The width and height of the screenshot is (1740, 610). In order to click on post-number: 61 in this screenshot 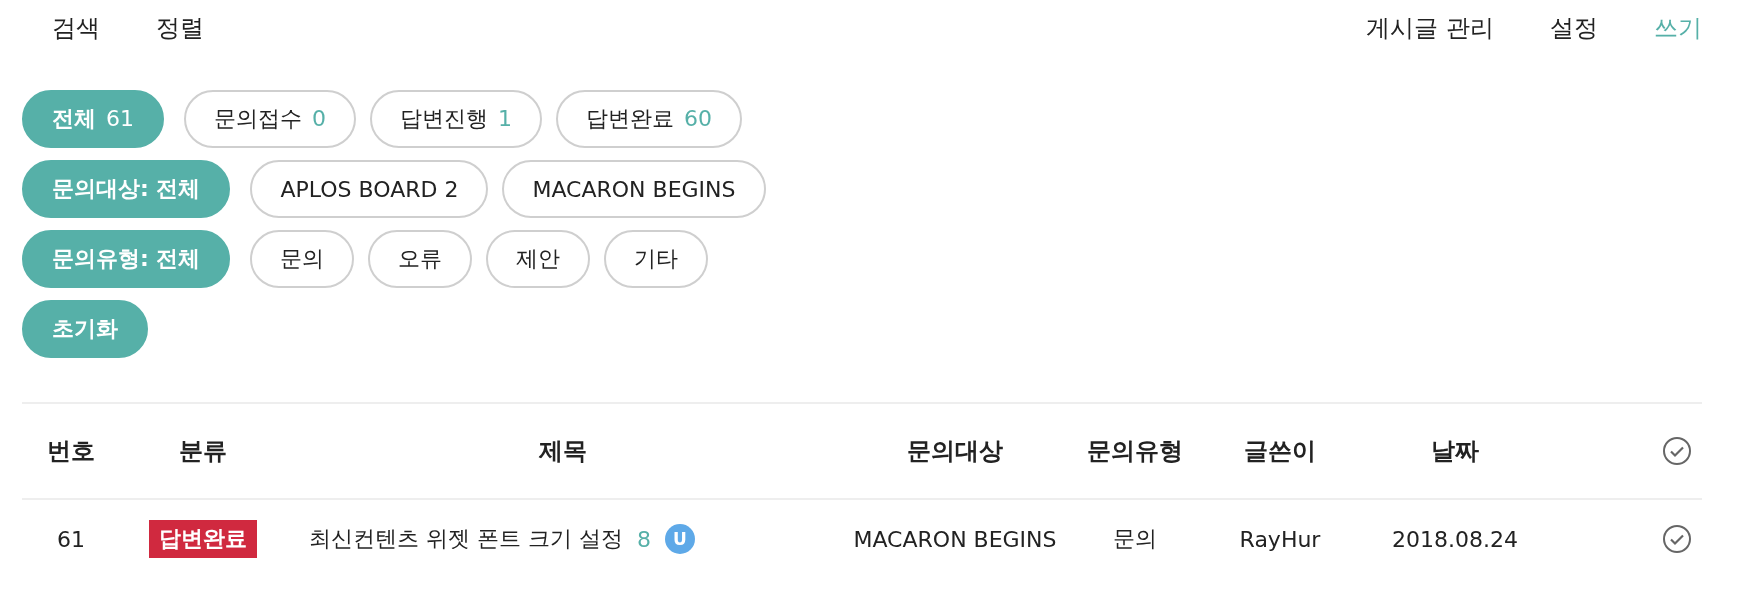, I will do `click(71, 539)`.